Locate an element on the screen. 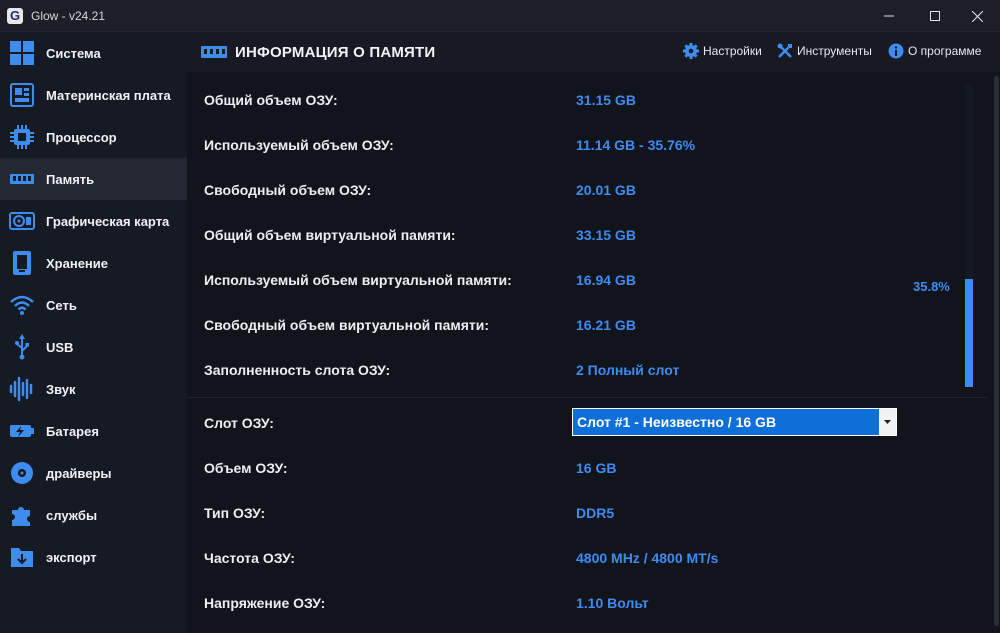 The height and width of the screenshot is (633, 1000). sidebar-item-gpu: Графическая карта is located at coordinates (93, 221).